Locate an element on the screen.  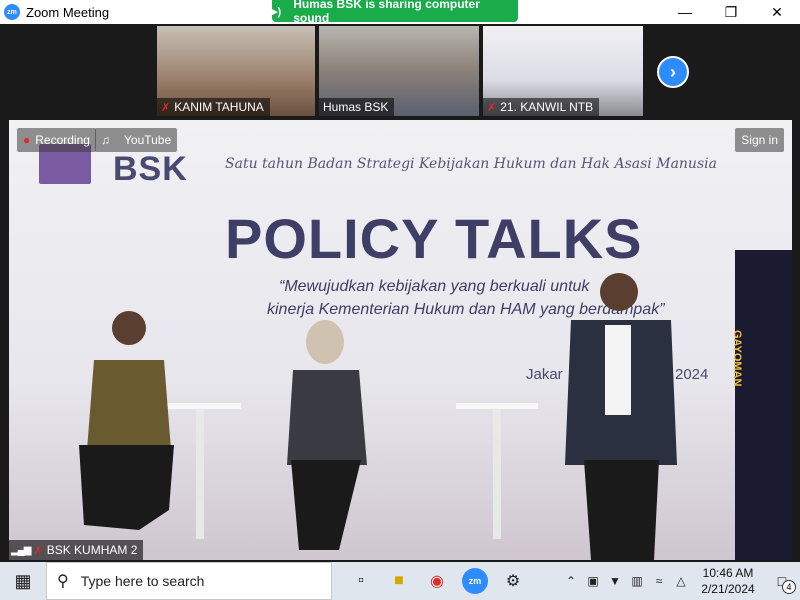
windows-start-icon: ▦ is located at coordinates (23, 581).